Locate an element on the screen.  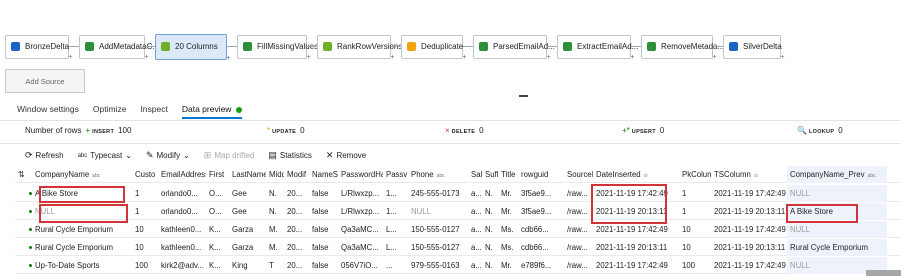
divider is located at coordinates (450, 143).